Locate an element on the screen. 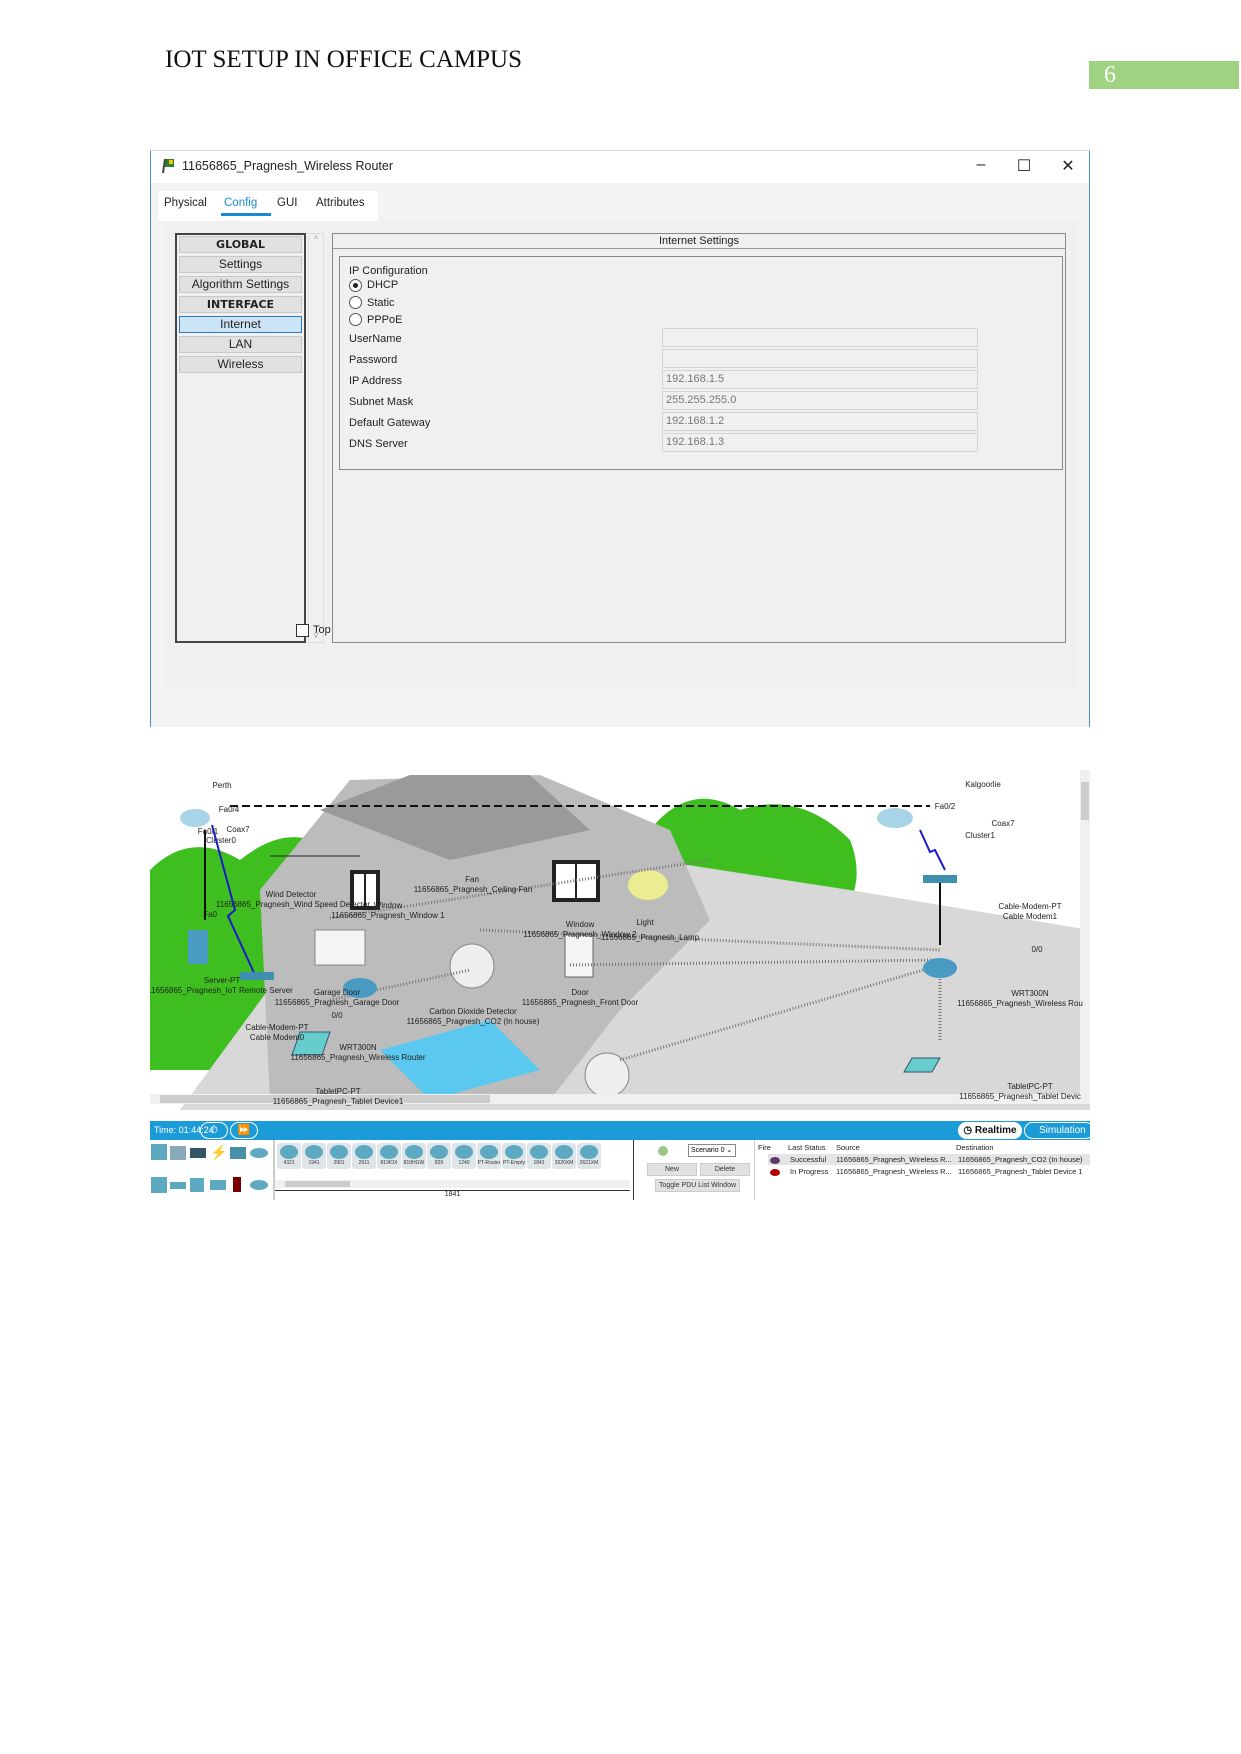 The image size is (1241, 1754). miscellaneous-icon is located at coordinates (238, 1153).